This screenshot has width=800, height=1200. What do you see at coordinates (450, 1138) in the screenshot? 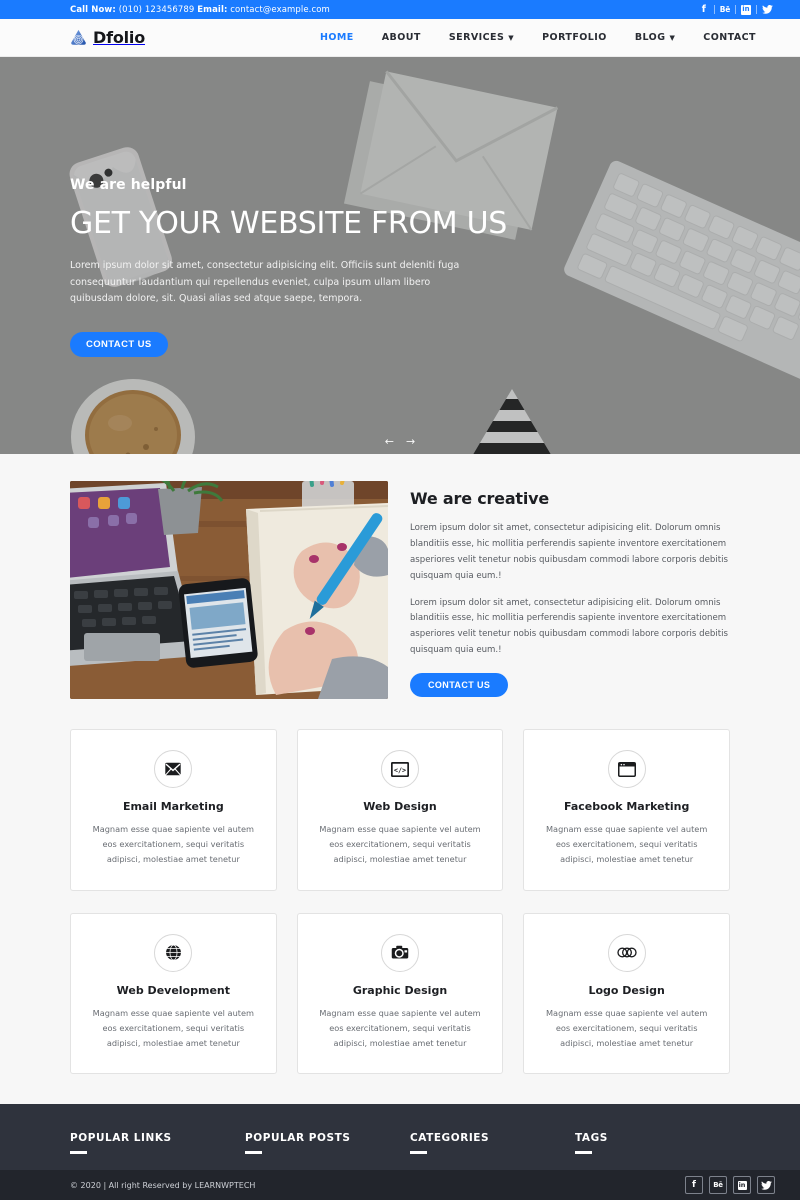
I see `footer-heading: CATEGORIES` at bounding box center [450, 1138].